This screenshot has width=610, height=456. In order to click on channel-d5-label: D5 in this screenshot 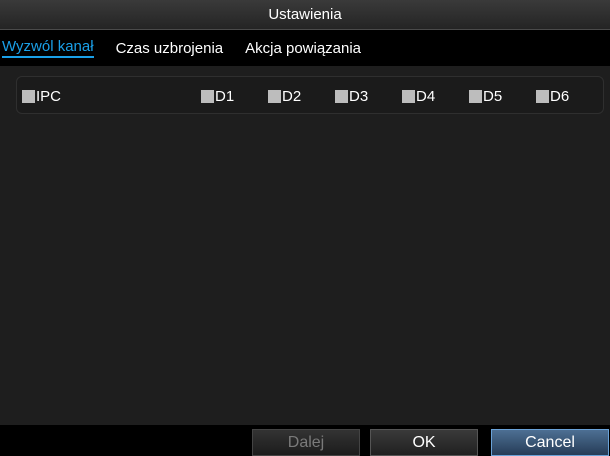, I will do `click(493, 96)`.